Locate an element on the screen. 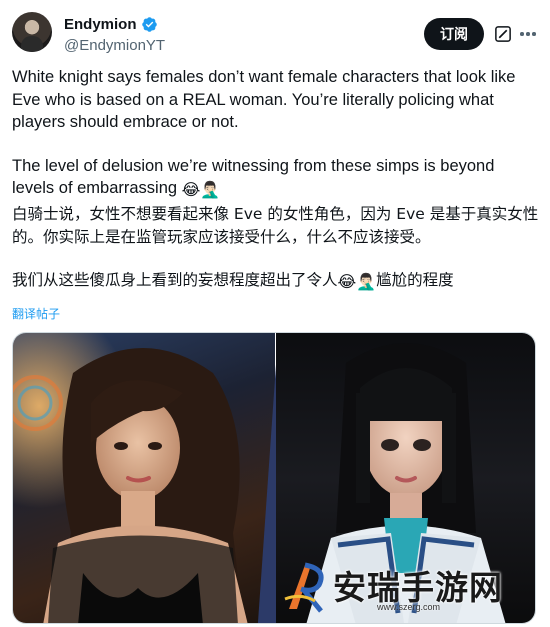 The image size is (550, 627). more-options-icon is located at coordinates (528, 34).